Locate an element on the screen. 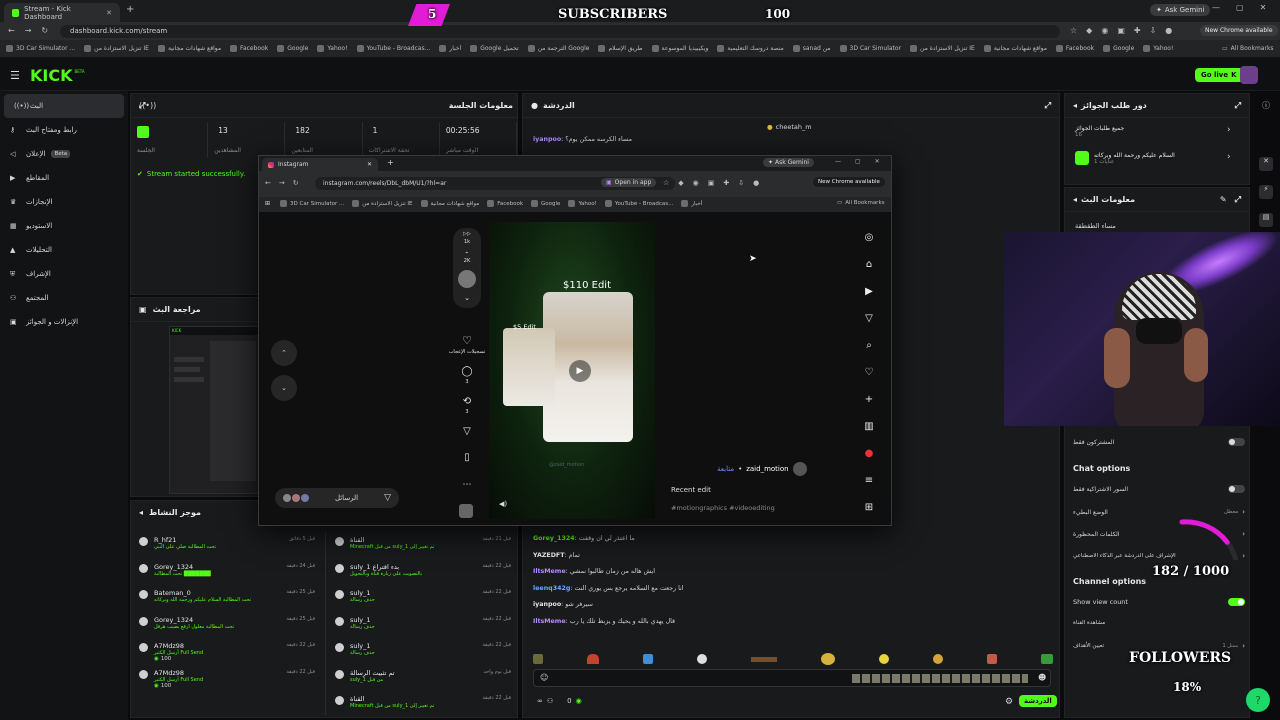 This screenshot has width=1280, height=720. nav-item: ((•)) البث is located at coordinates (64, 106).